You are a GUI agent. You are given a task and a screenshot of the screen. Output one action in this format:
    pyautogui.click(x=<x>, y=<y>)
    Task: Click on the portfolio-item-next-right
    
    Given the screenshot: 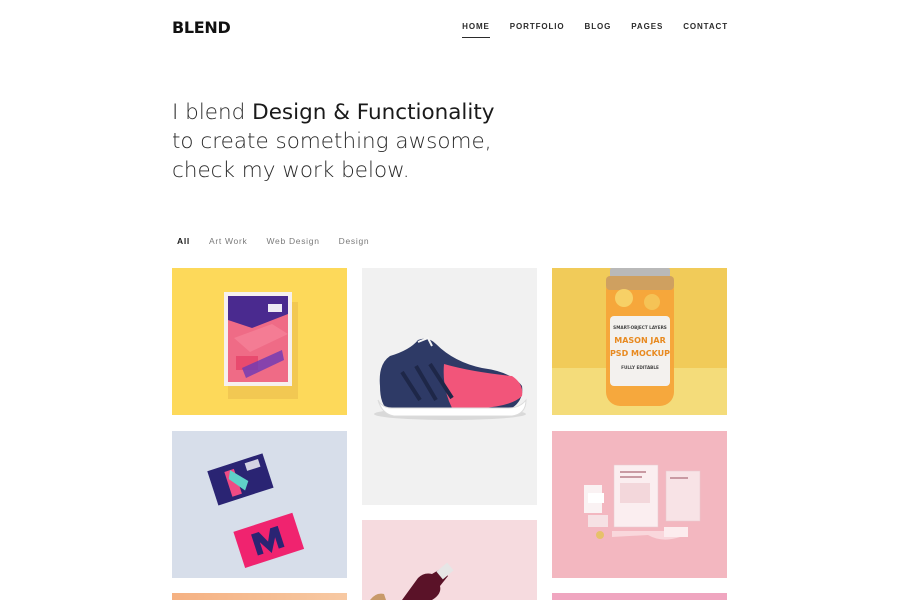 What is the action you would take?
    pyautogui.click(x=639, y=596)
    